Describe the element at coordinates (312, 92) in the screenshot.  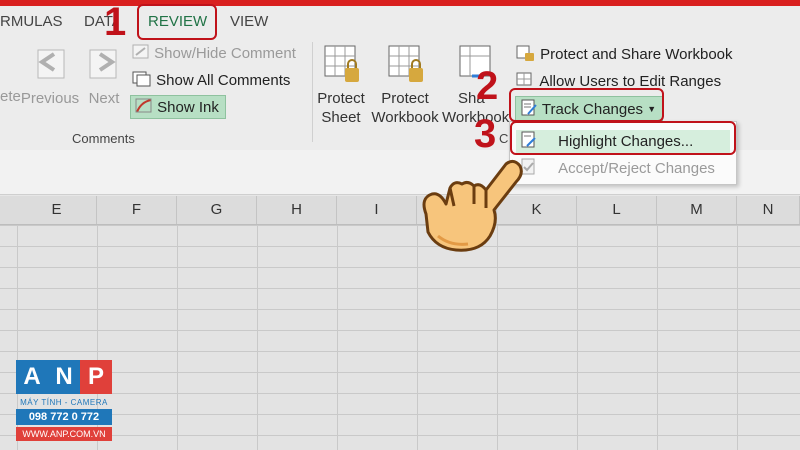
I see `group-separator` at that location.